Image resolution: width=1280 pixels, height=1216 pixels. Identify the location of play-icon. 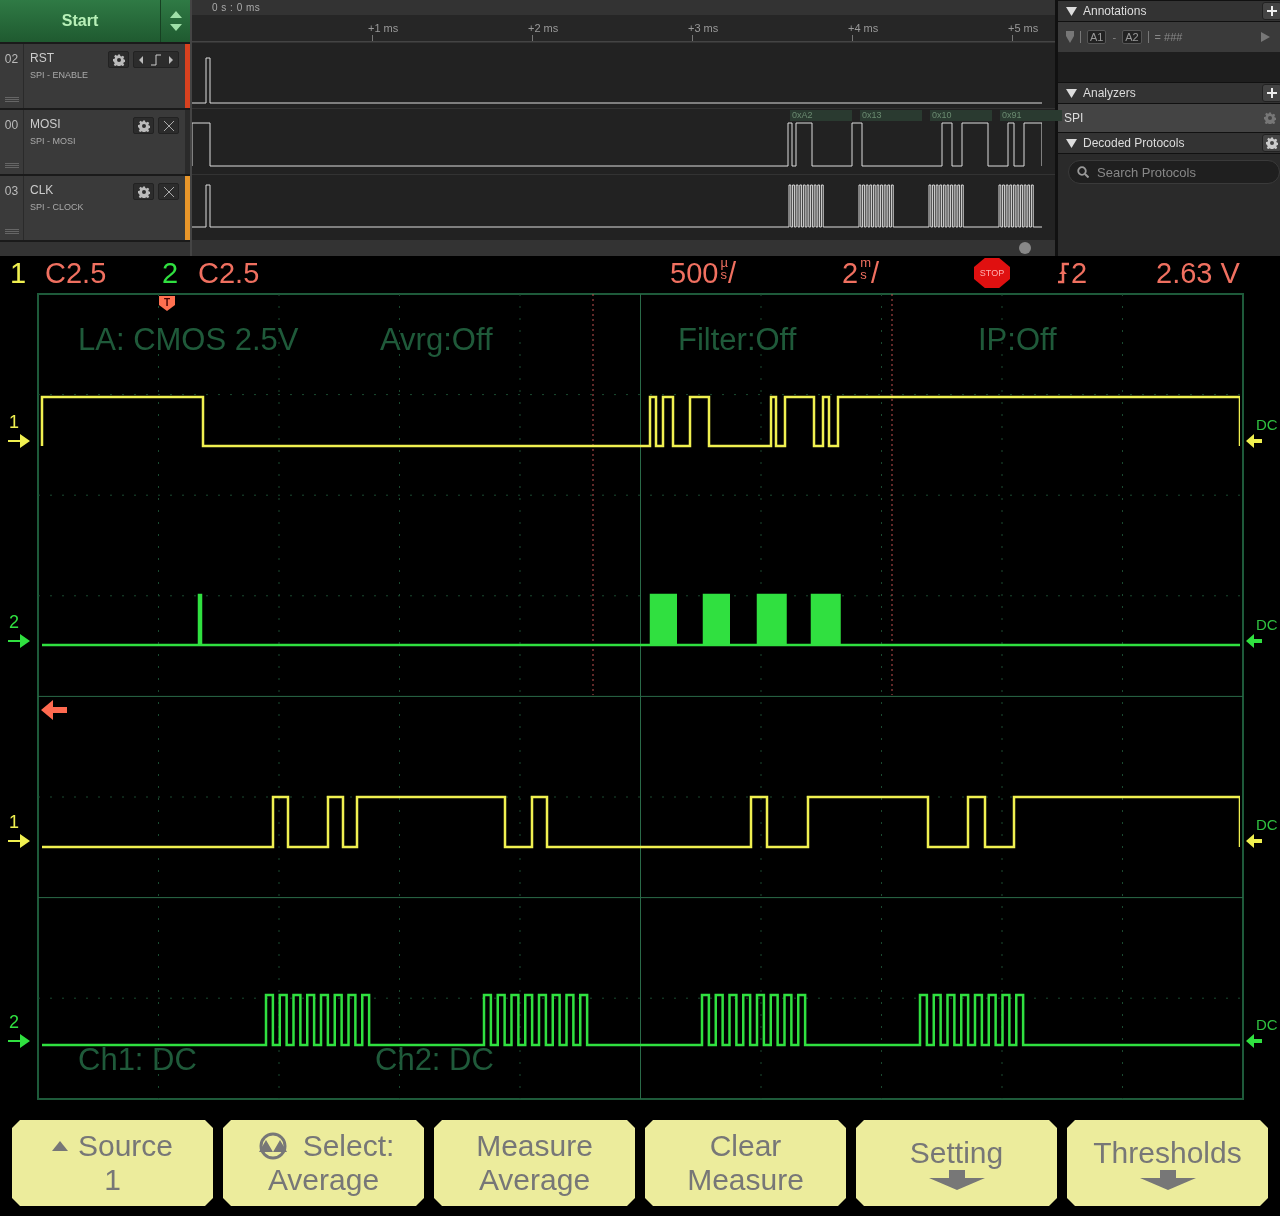
(1265, 37).